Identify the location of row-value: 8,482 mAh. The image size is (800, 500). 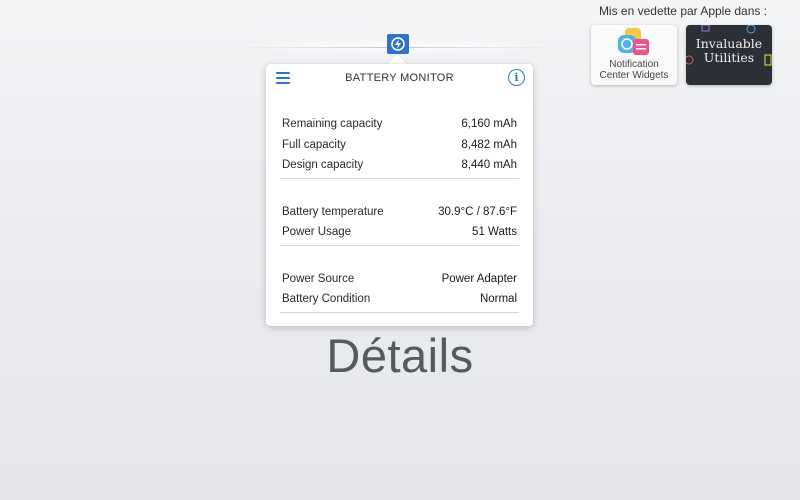
(489, 144).